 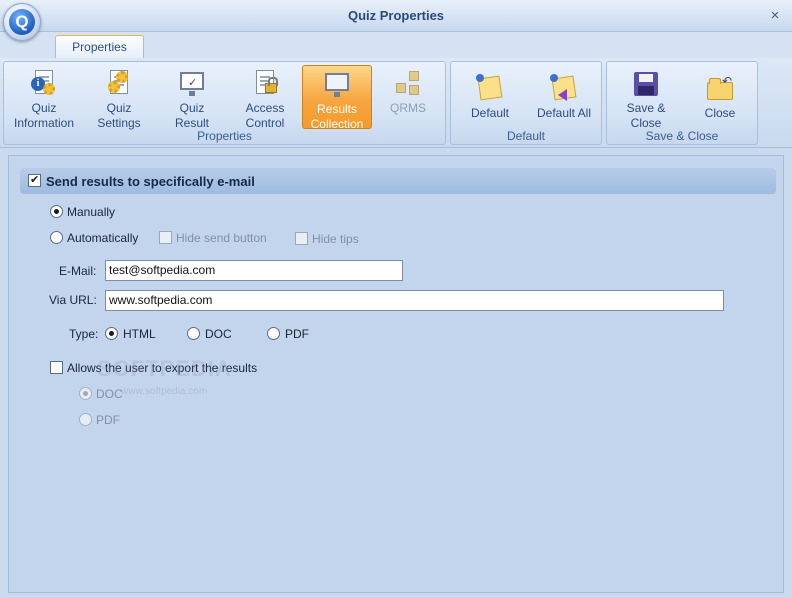 I want to click on type-html-label: HTML, so click(x=139, y=334).